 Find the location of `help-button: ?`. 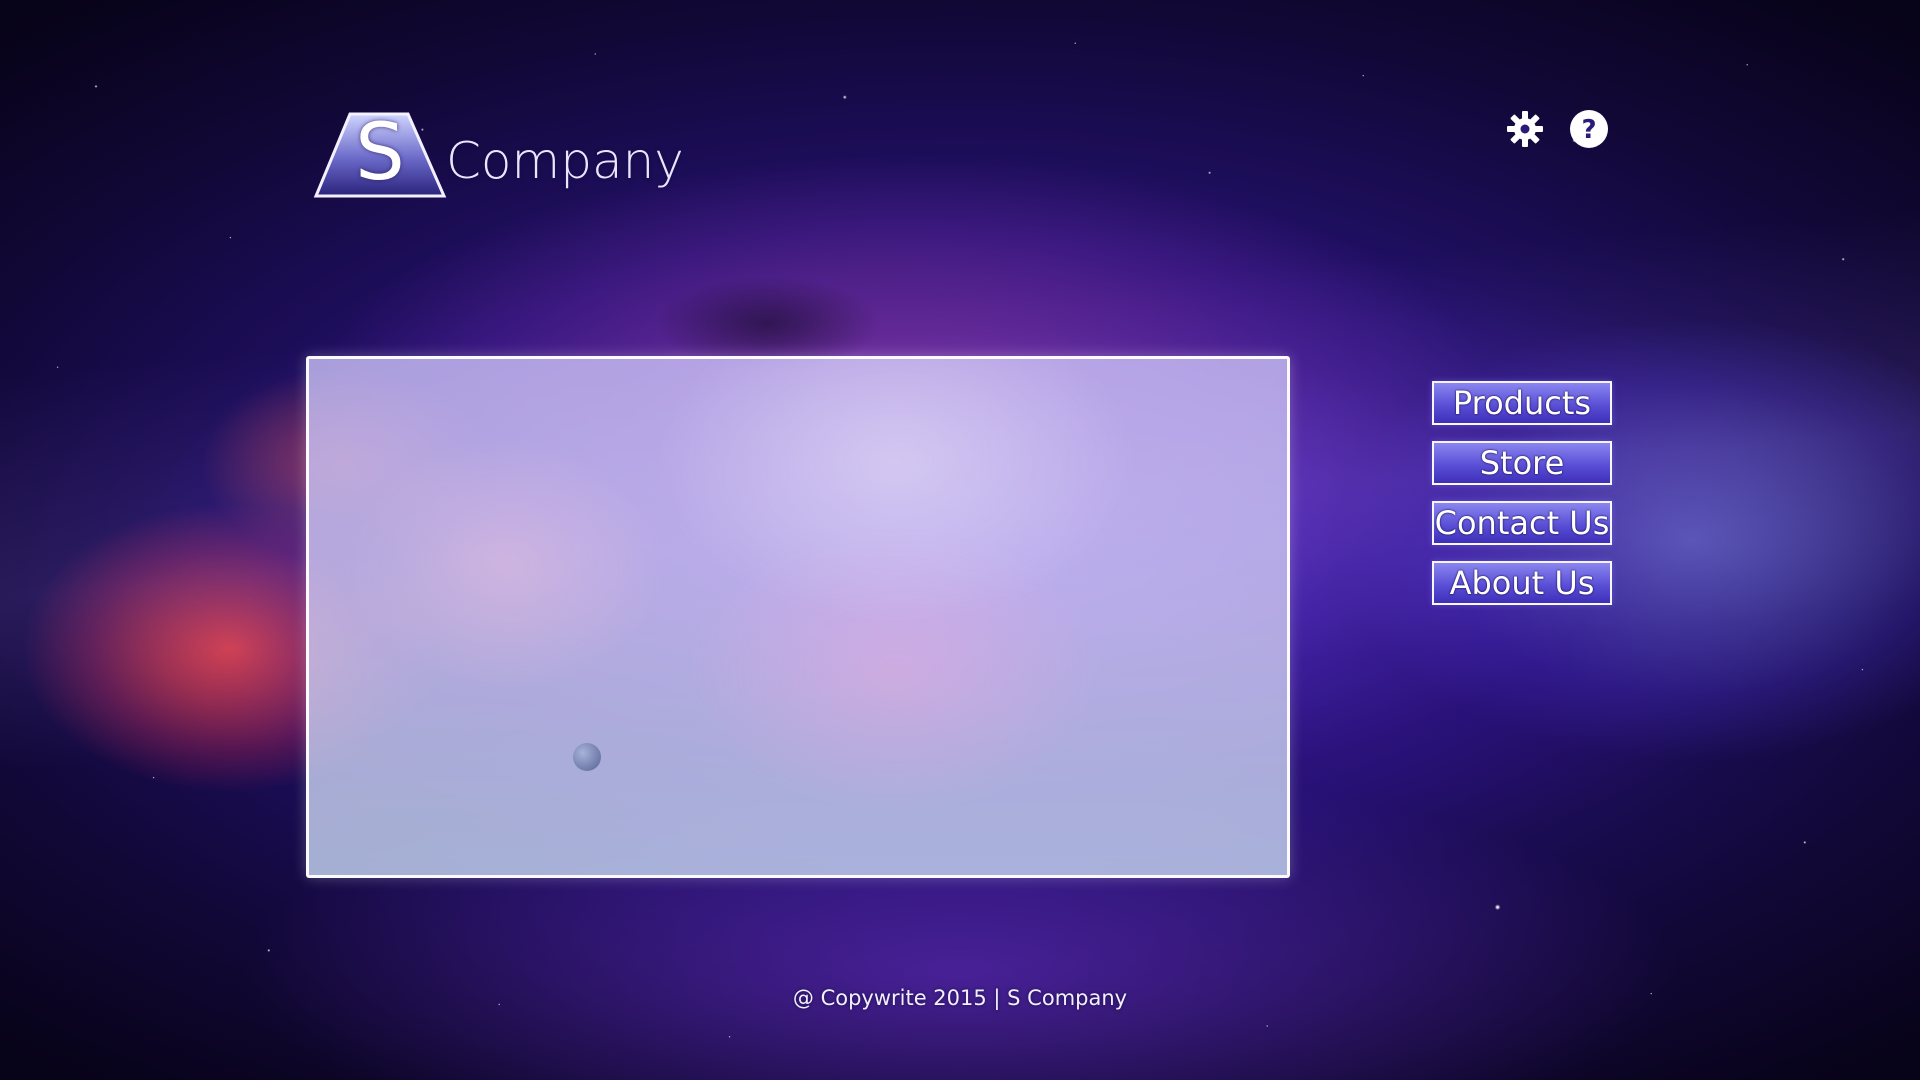

help-button: ? is located at coordinates (1589, 129).